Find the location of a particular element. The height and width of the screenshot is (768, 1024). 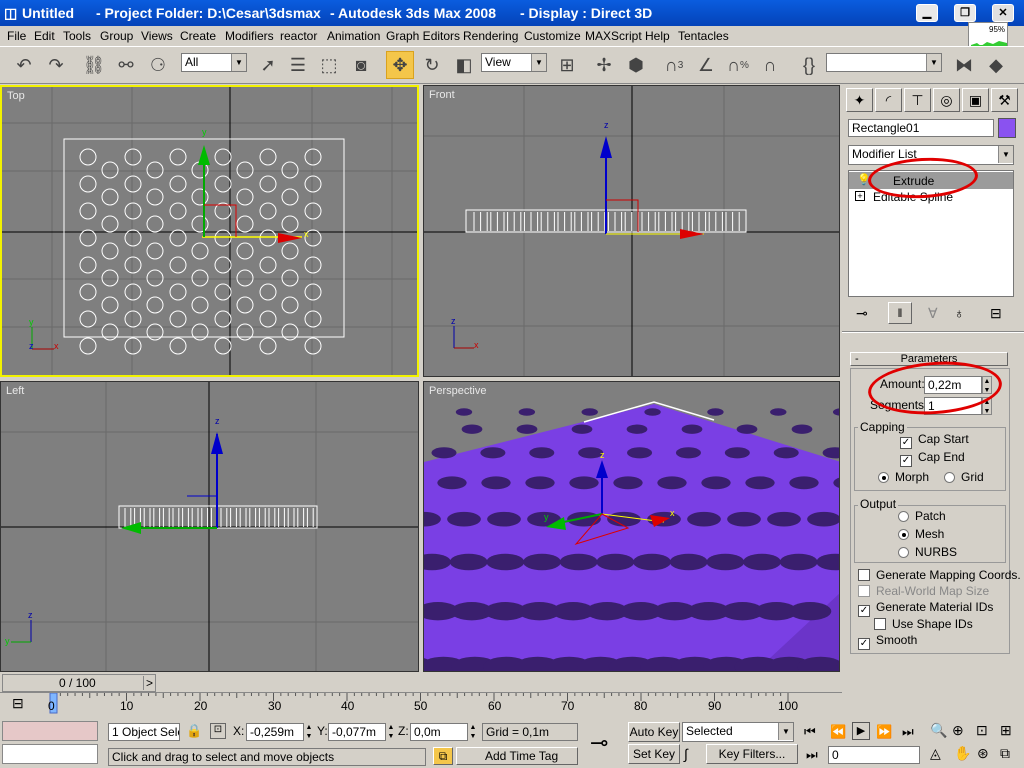

rectangular-selection-icon: ⬚ is located at coordinates (329, 65).